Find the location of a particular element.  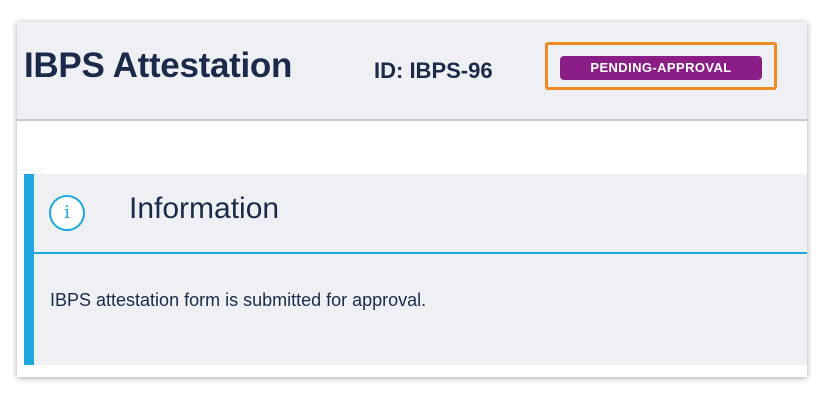

info-panel-title: Information is located at coordinates (204, 208).